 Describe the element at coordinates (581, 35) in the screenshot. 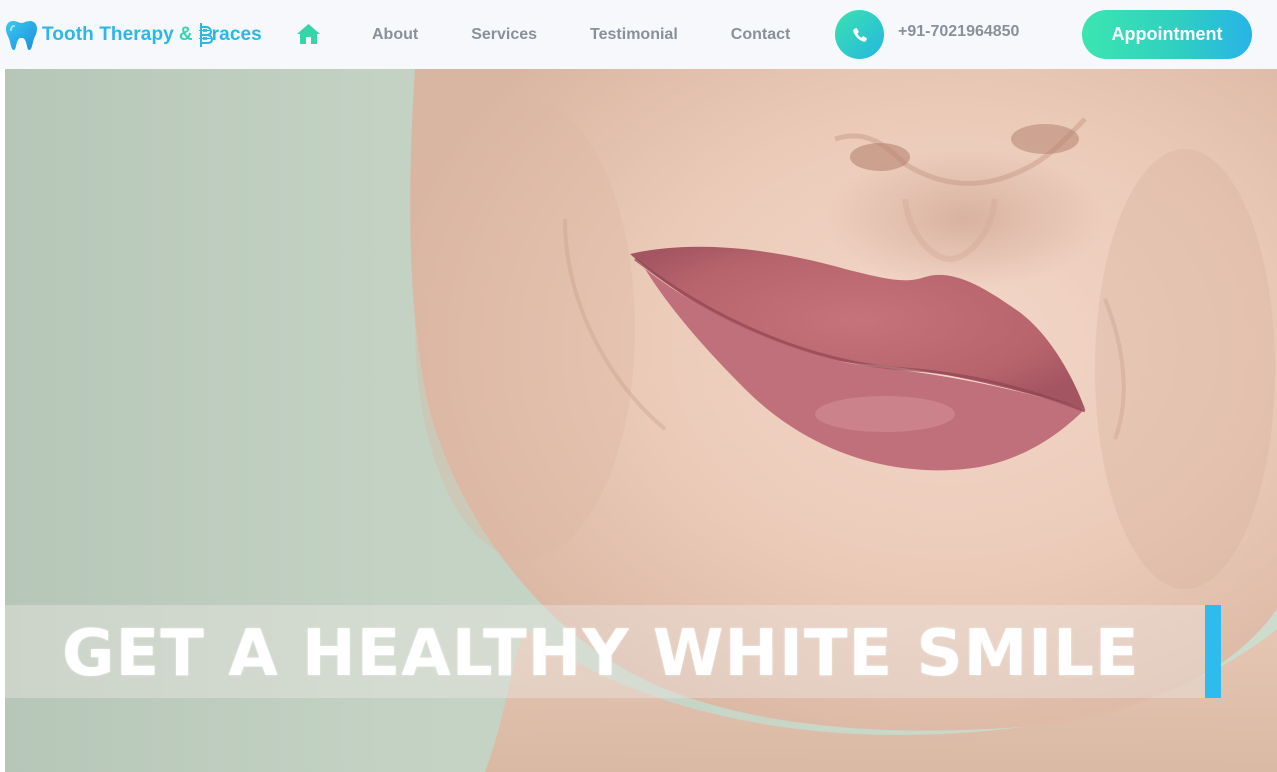

I see `nav-links: About Services Testimonial Contact` at that location.